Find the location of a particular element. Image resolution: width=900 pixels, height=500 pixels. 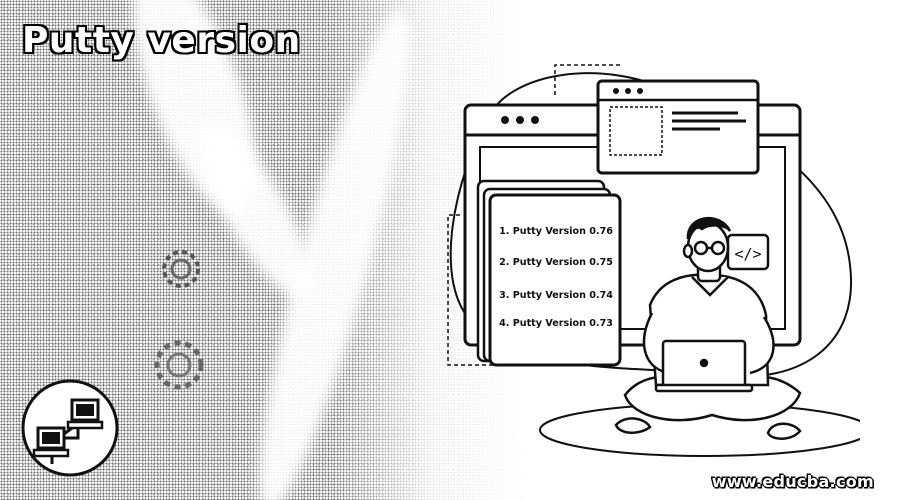

website-link: www.educba.com is located at coordinates (793, 481).